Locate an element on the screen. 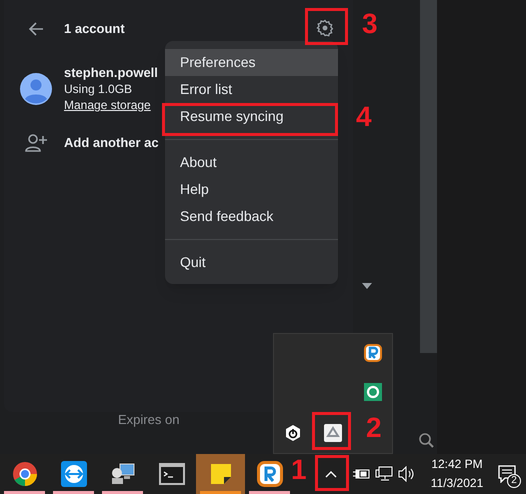  clock-date: 11/3/2021 is located at coordinates (457, 483).